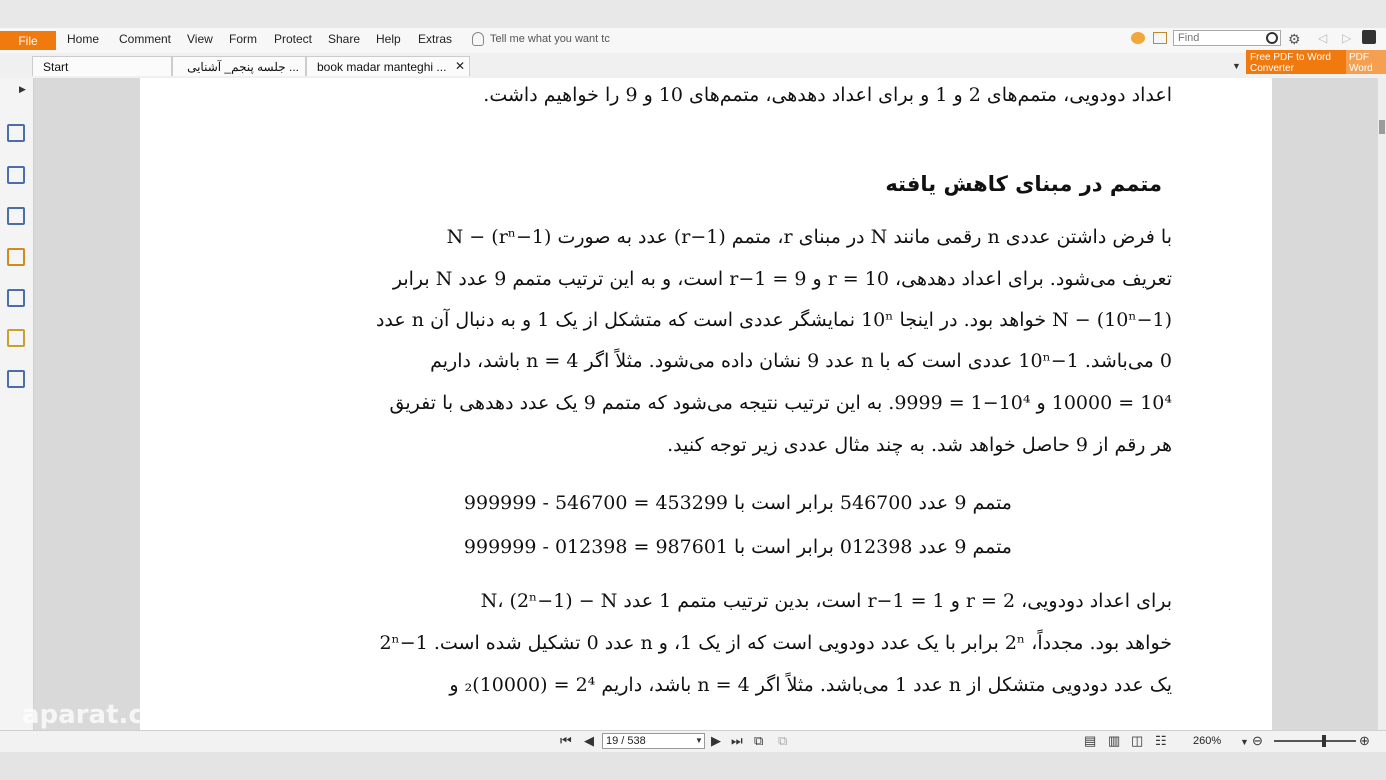 The width and height of the screenshot is (1386, 780). I want to click on pdf-to-word-promo-button: Free PDF to Word Converter, so click(1300, 62).